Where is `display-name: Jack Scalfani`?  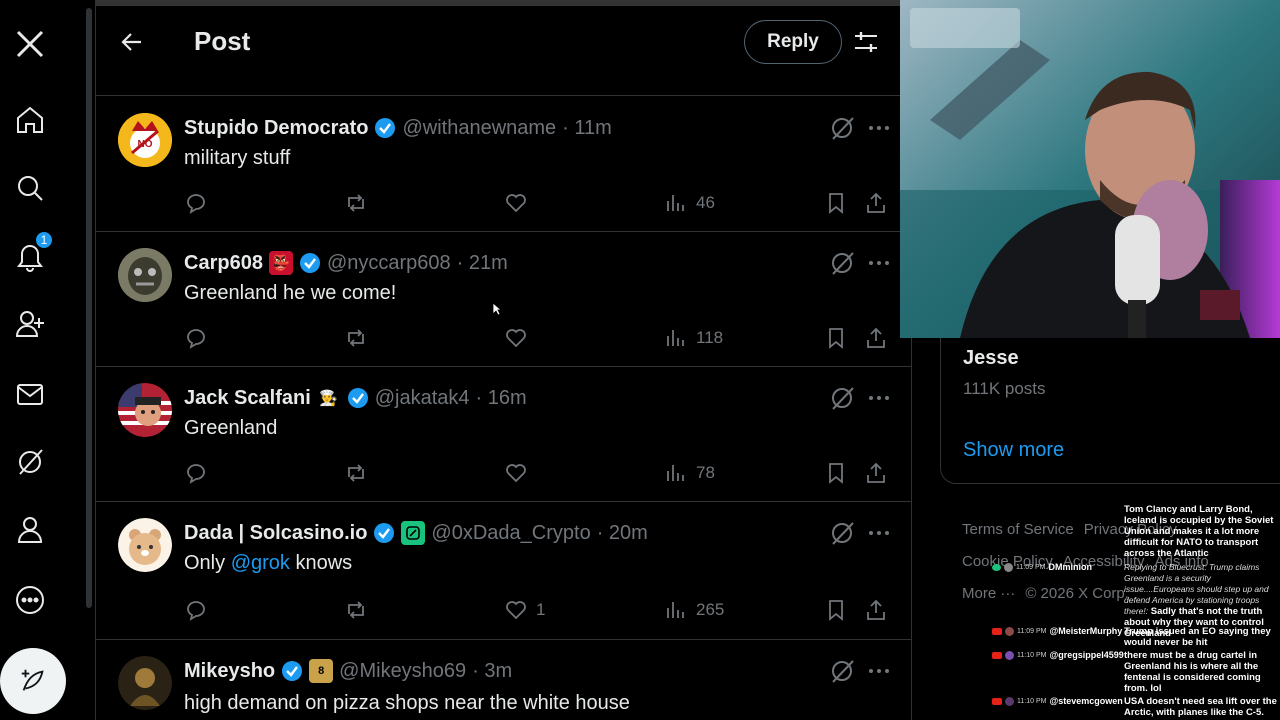 display-name: Jack Scalfani is located at coordinates (247, 398).